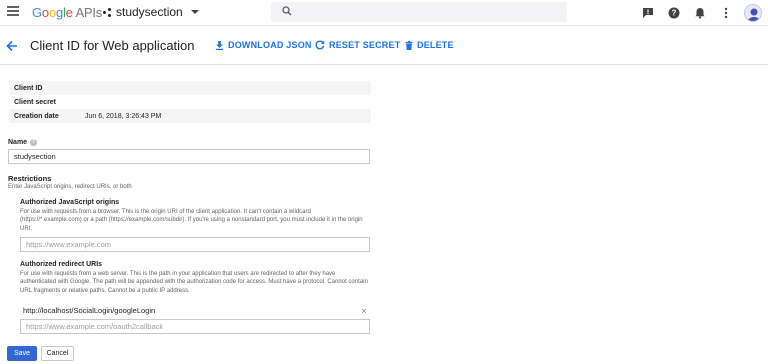 The width and height of the screenshot is (768, 364). What do you see at coordinates (30, 178) in the screenshot?
I see `restrictions-title: Restrictions` at bounding box center [30, 178].